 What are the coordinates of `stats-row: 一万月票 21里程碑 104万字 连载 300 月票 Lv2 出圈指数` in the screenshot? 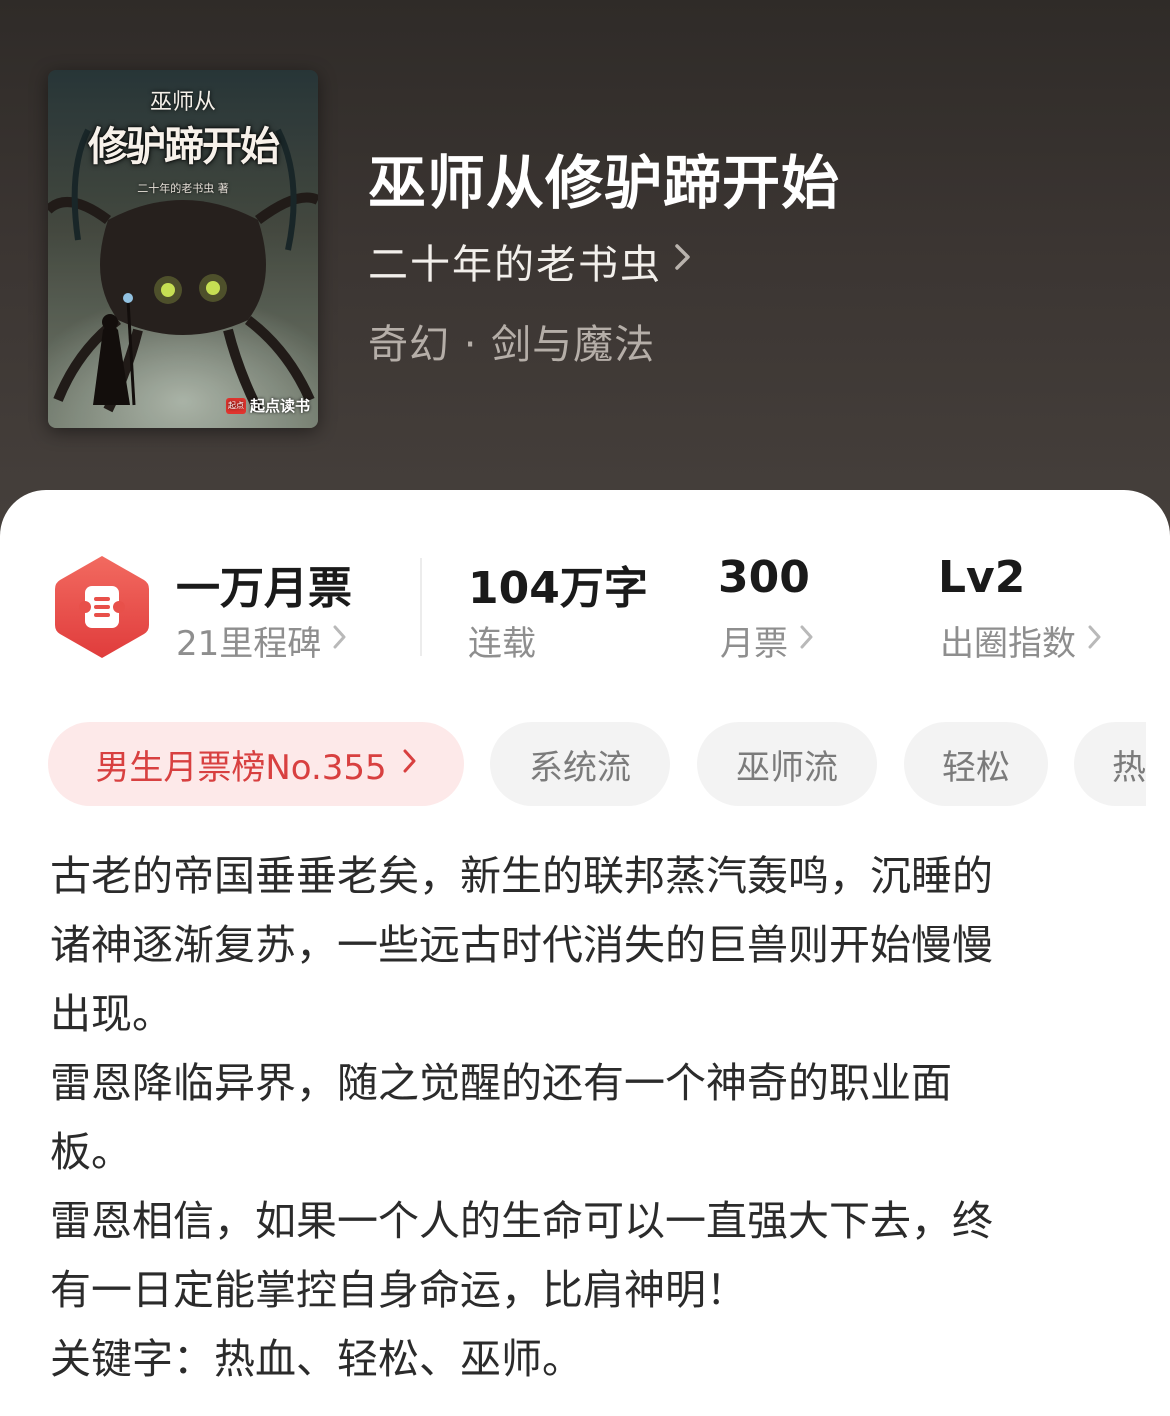 It's located at (585, 590).